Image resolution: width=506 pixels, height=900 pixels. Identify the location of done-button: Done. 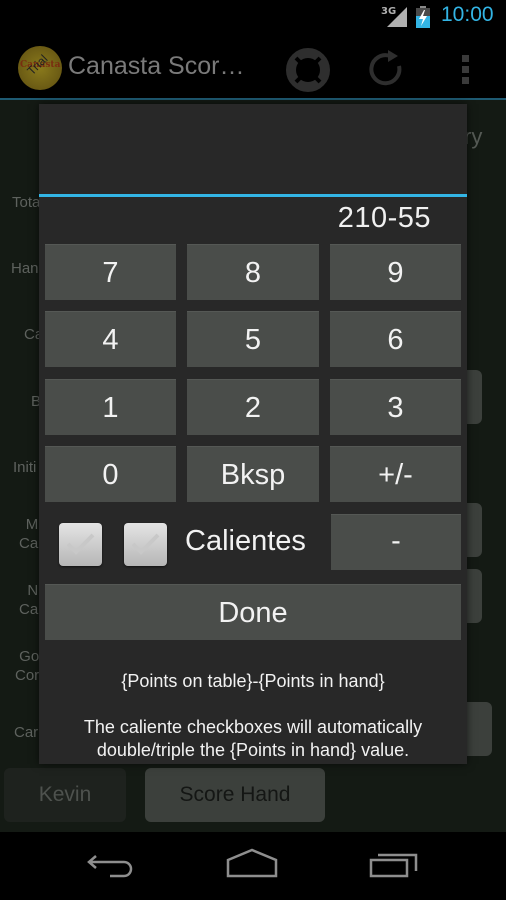
(253, 612).